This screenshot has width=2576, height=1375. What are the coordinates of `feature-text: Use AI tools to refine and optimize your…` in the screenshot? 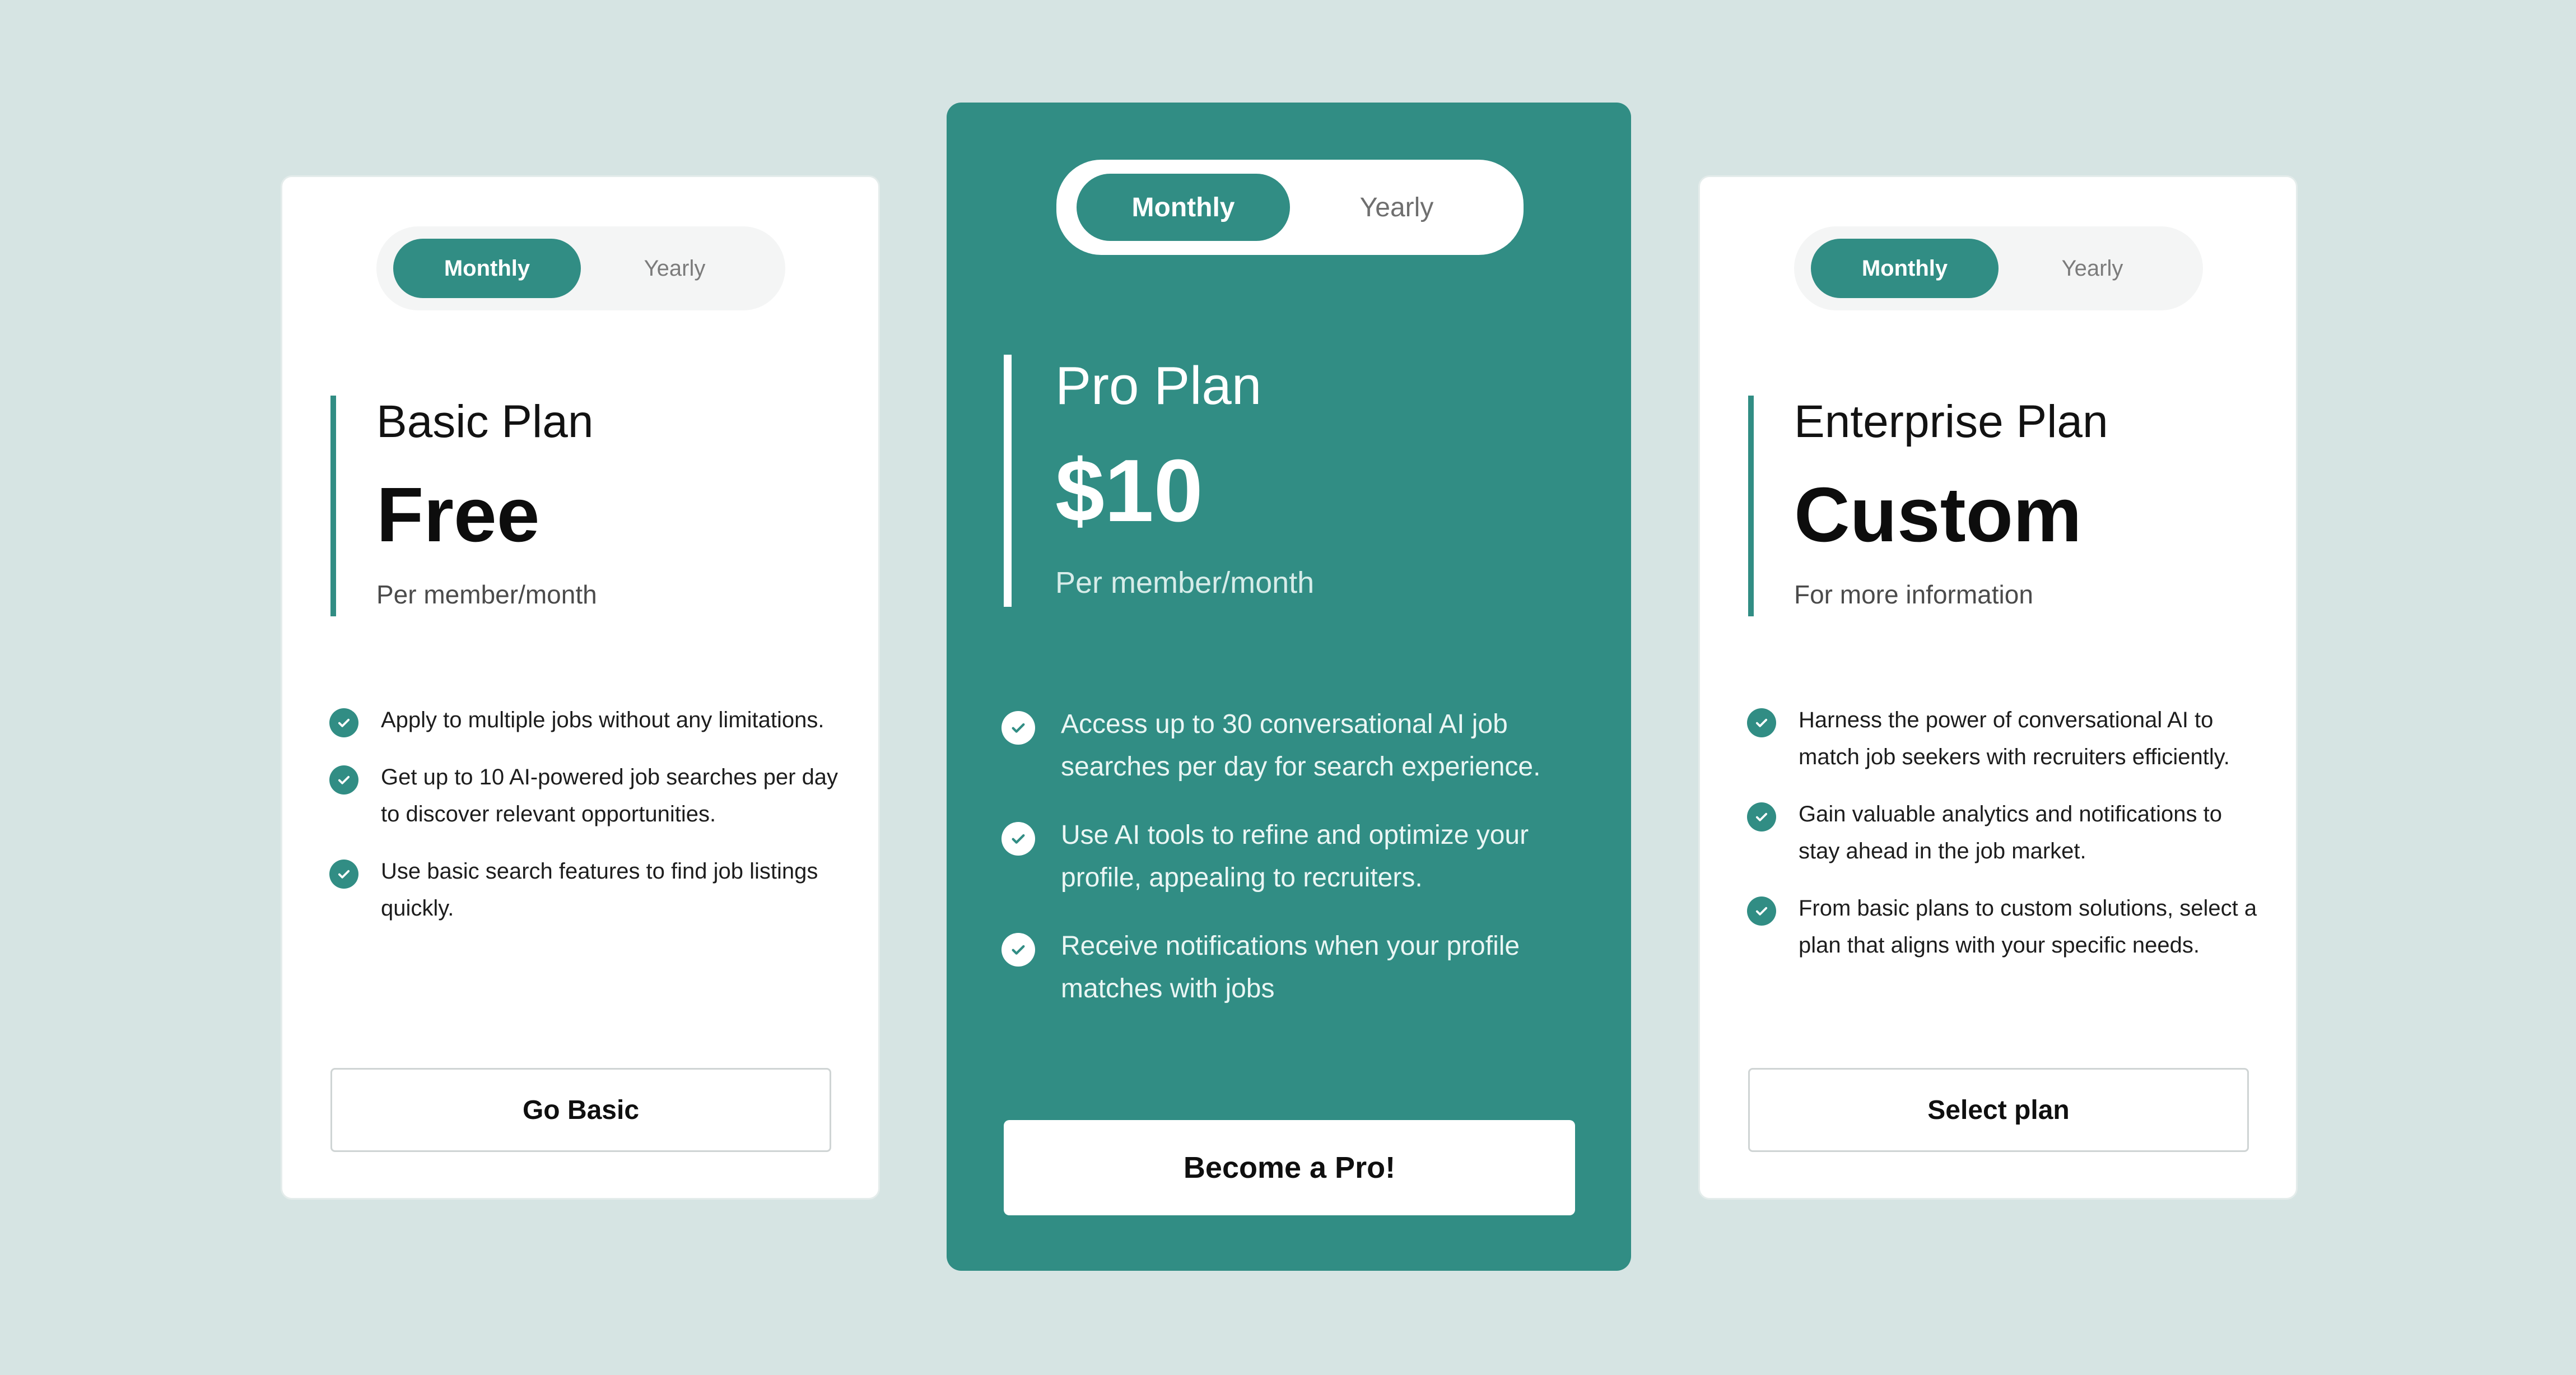 It's located at (1295, 856).